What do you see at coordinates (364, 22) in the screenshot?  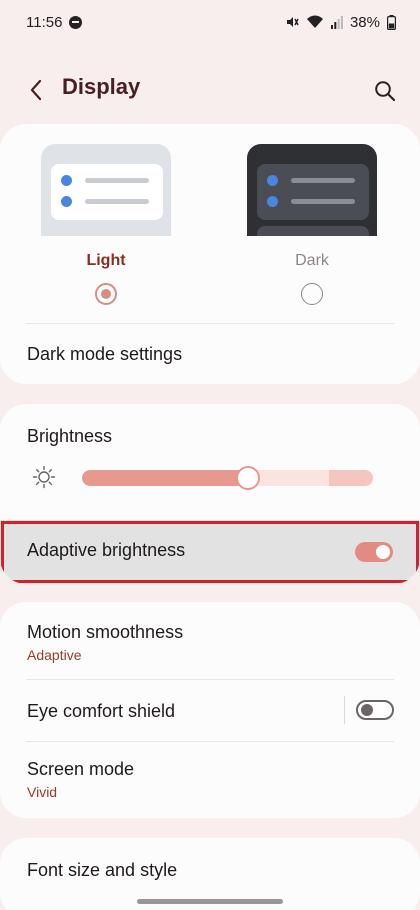 I see `battery-percent: 38%` at bounding box center [364, 22].